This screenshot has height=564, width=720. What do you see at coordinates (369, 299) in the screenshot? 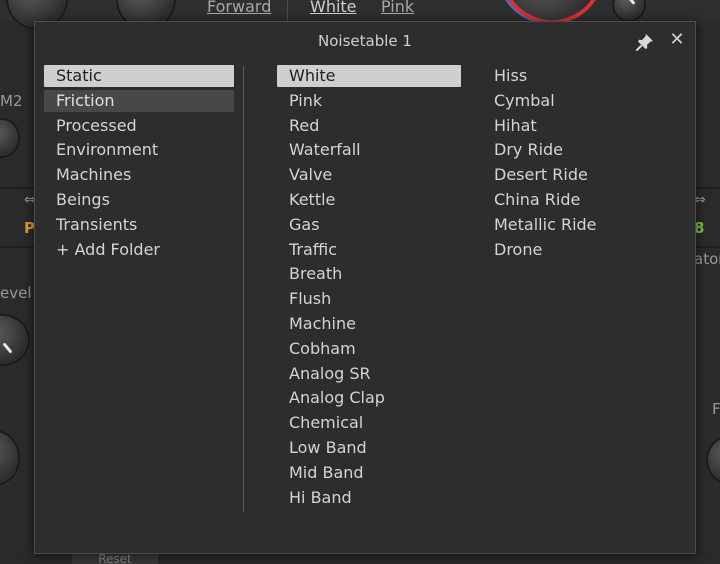
I see `table-item-flush: Flush` at bounding box center [369, 299].